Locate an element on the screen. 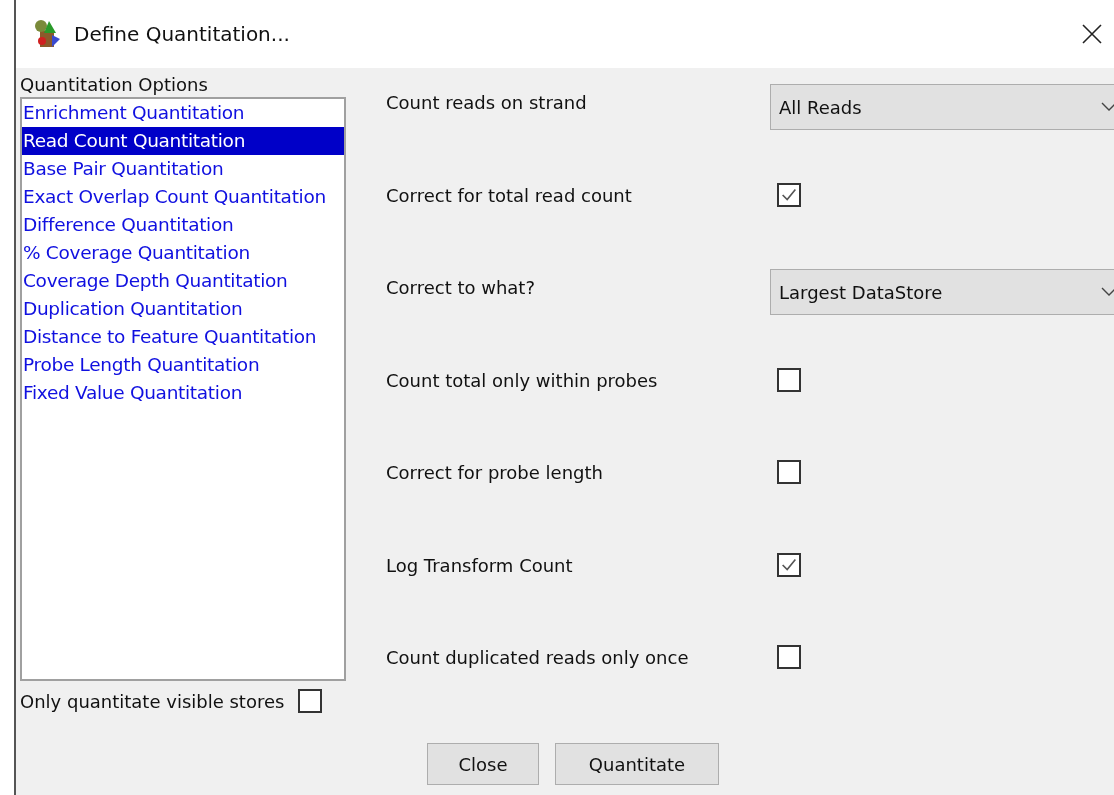 The height and width of the screenshot is (795, 1114). list-item: Difference Quantitation is located at coordinates (183, 225).